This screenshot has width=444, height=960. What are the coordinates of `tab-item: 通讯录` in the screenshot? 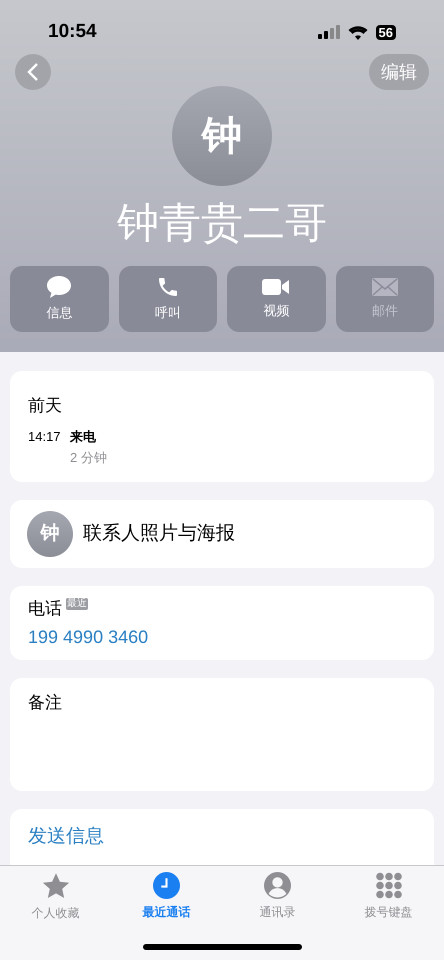 It's located at (277, 897).